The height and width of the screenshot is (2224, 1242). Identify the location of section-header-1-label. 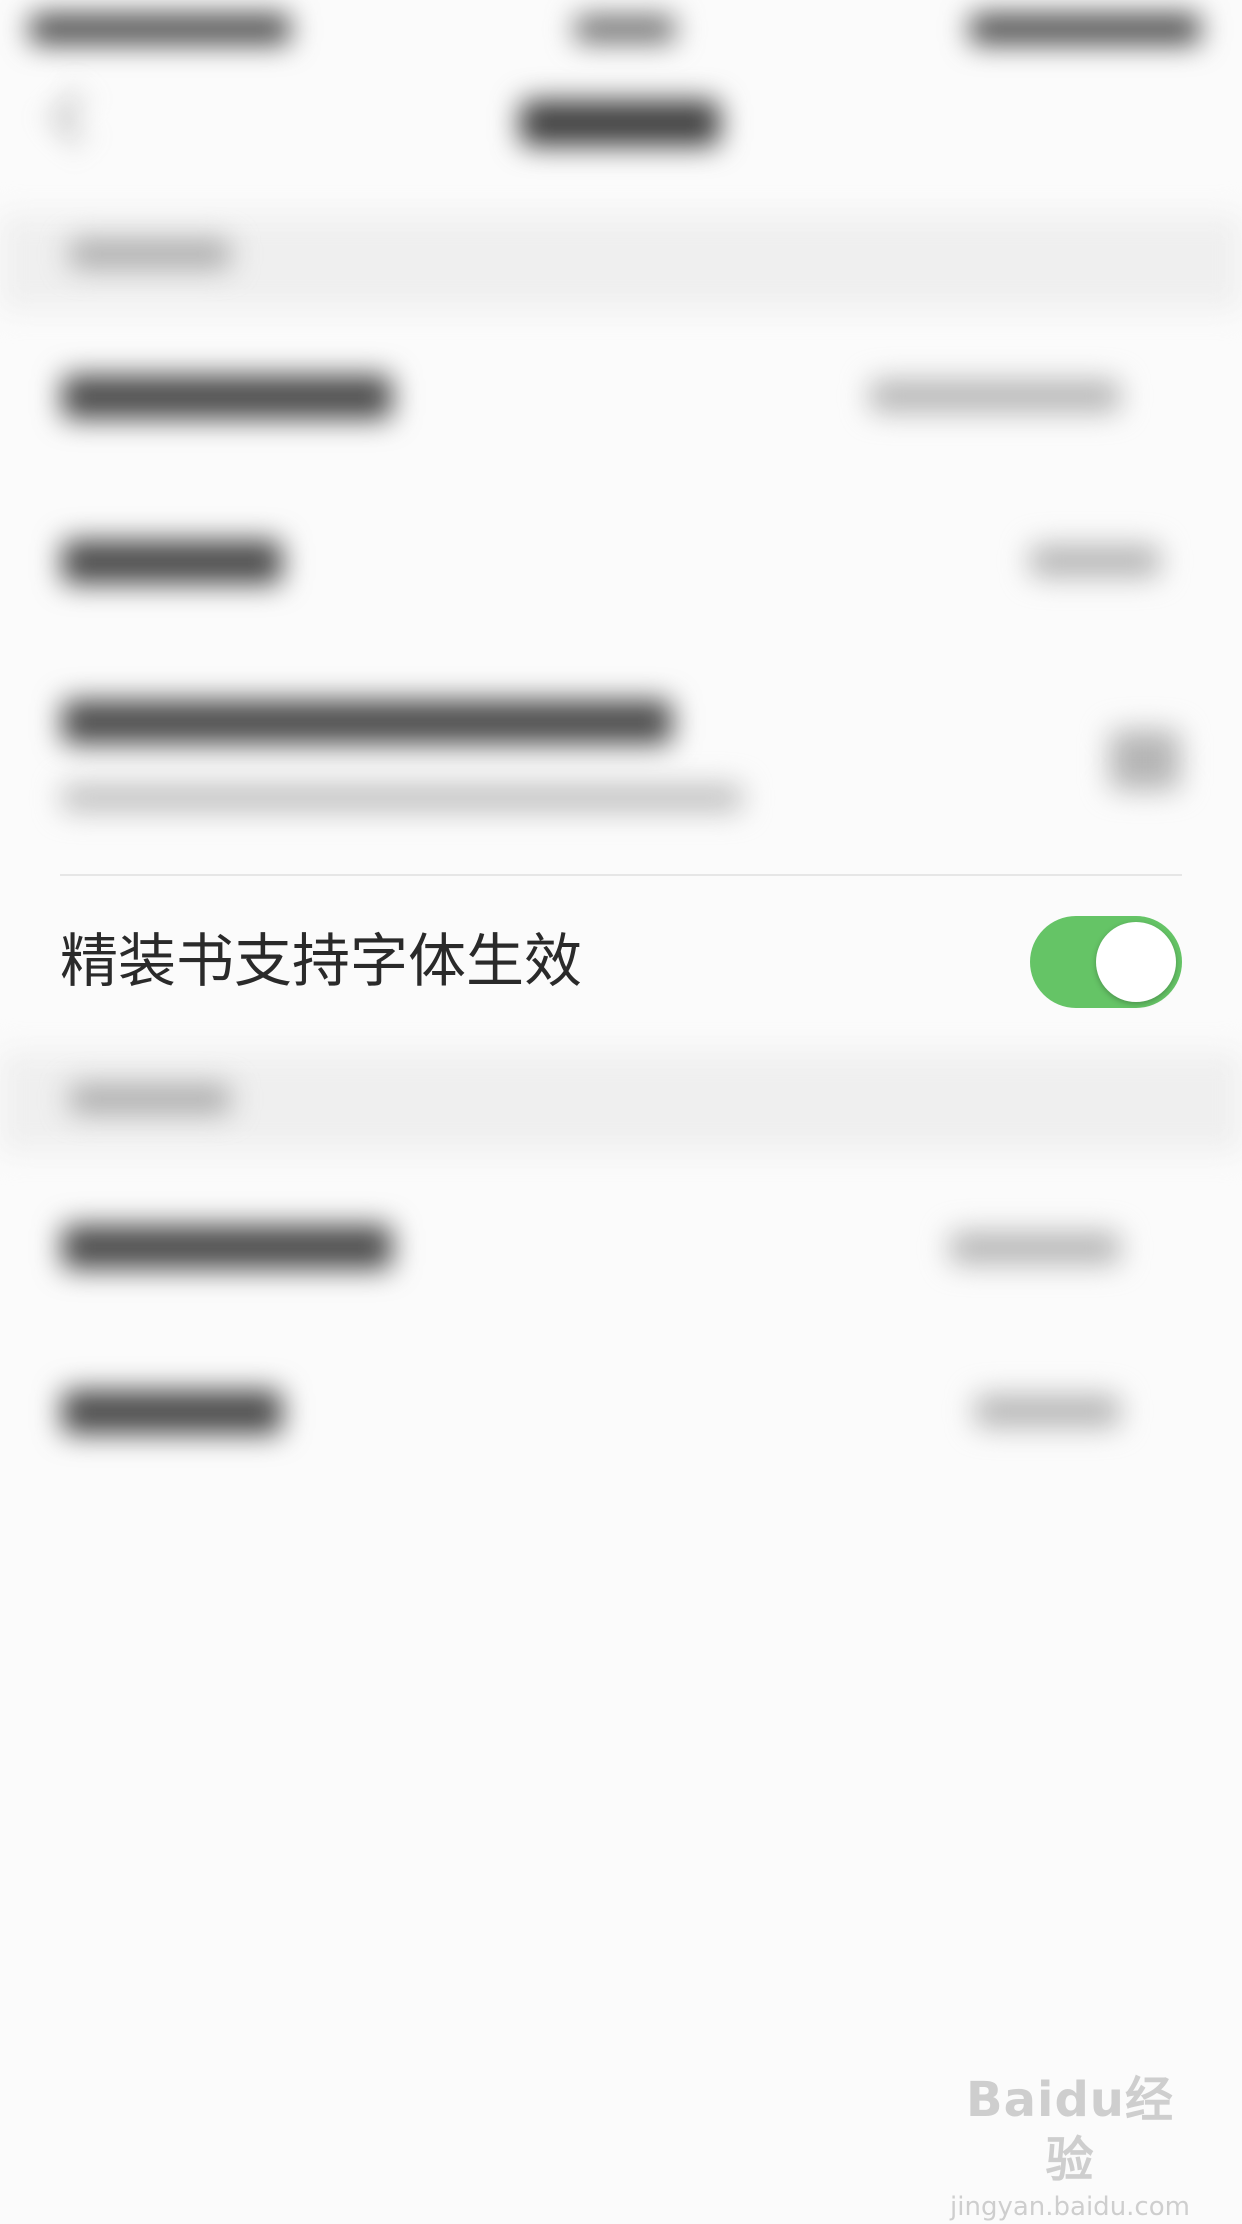
(150, 254).